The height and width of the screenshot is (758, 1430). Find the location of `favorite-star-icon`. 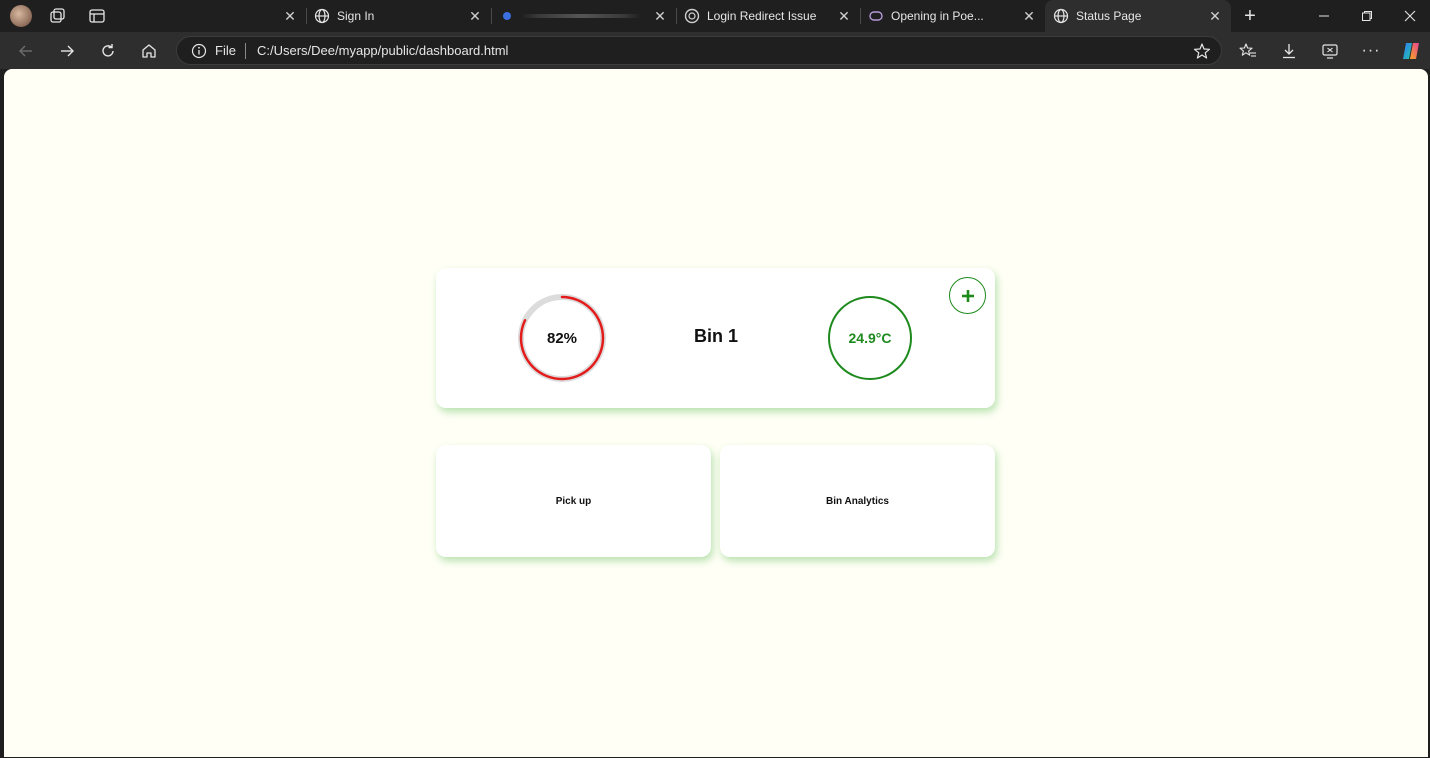

favorite-star-icon is located at coordinates (1202, 51).